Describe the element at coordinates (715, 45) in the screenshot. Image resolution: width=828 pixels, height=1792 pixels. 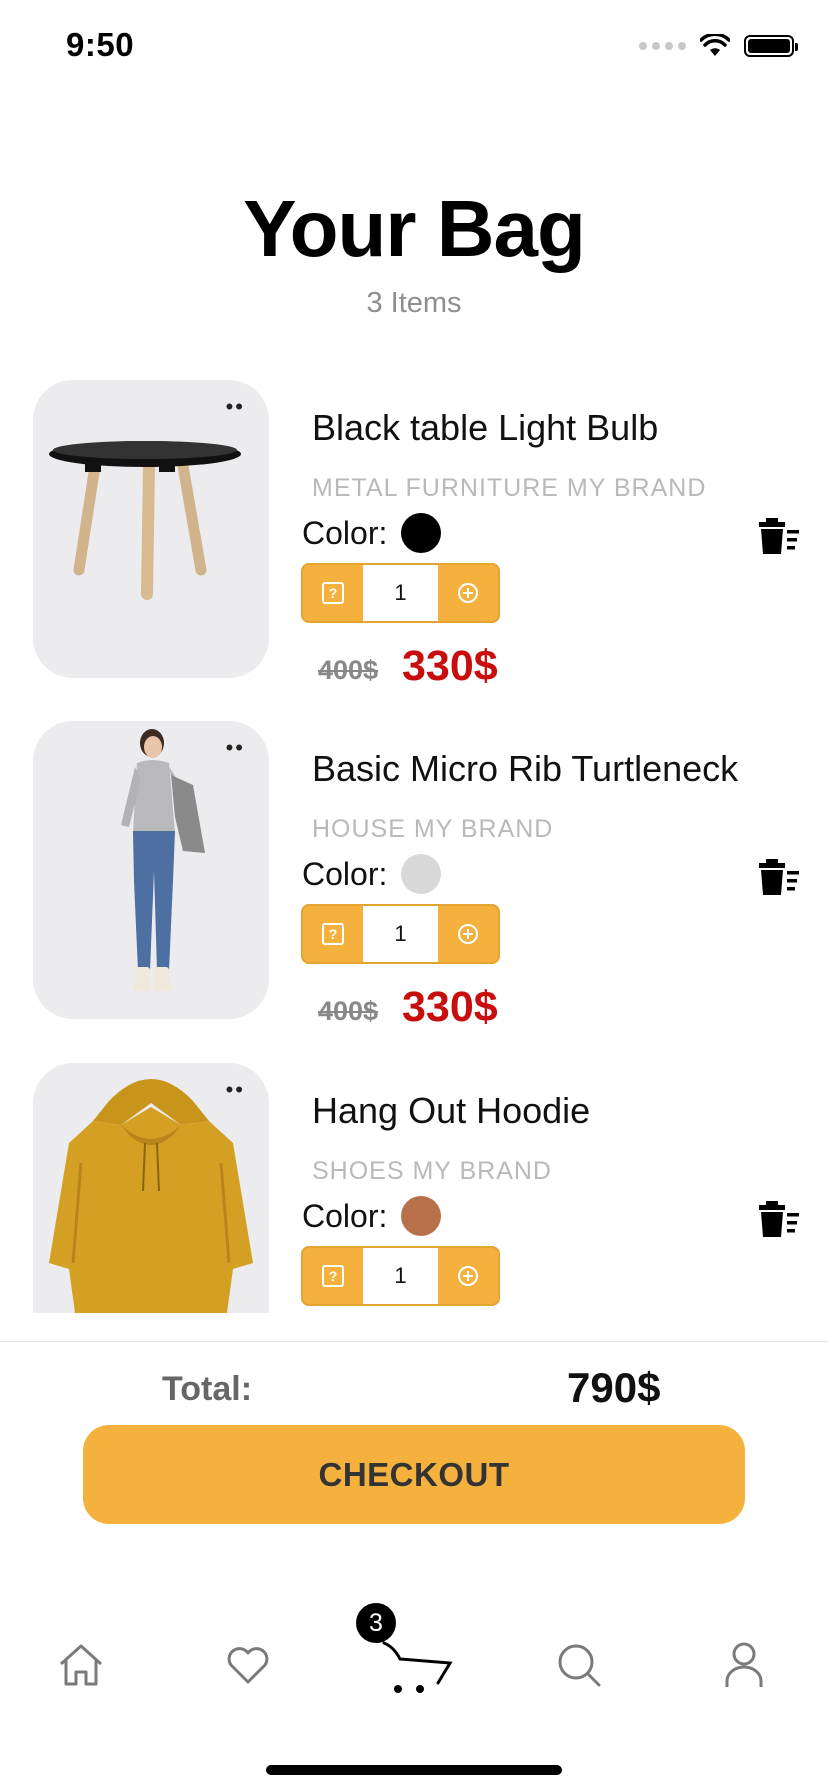
I see `wifi-icon` at that location.